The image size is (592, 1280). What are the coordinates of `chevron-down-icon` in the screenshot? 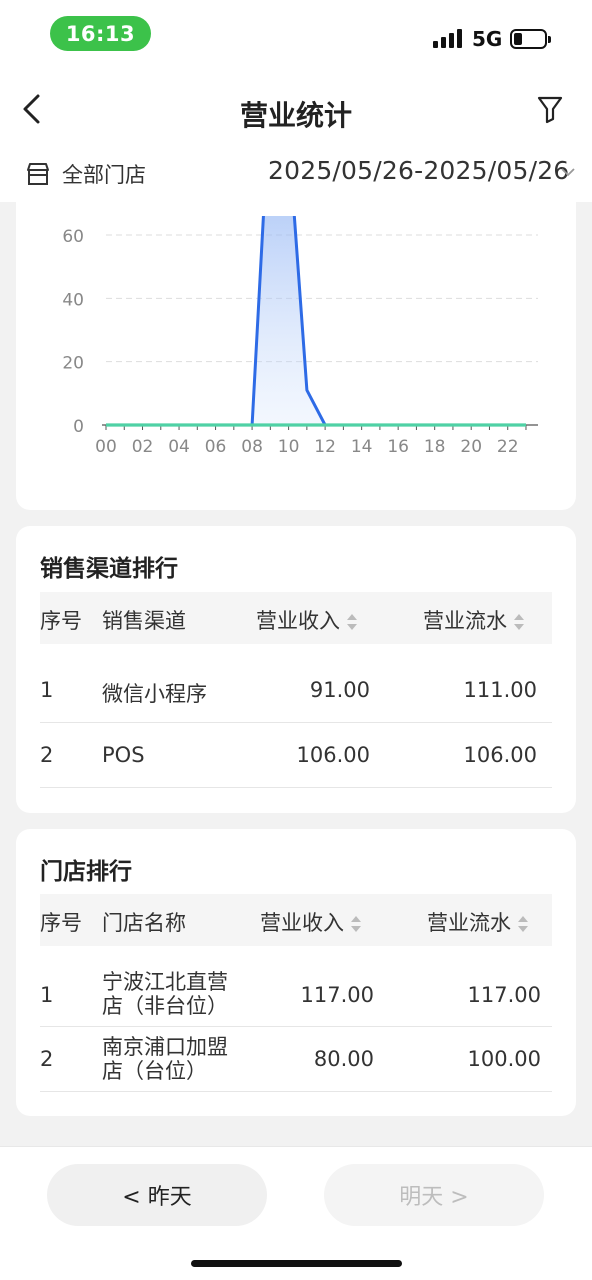 It's located at (568, 172).